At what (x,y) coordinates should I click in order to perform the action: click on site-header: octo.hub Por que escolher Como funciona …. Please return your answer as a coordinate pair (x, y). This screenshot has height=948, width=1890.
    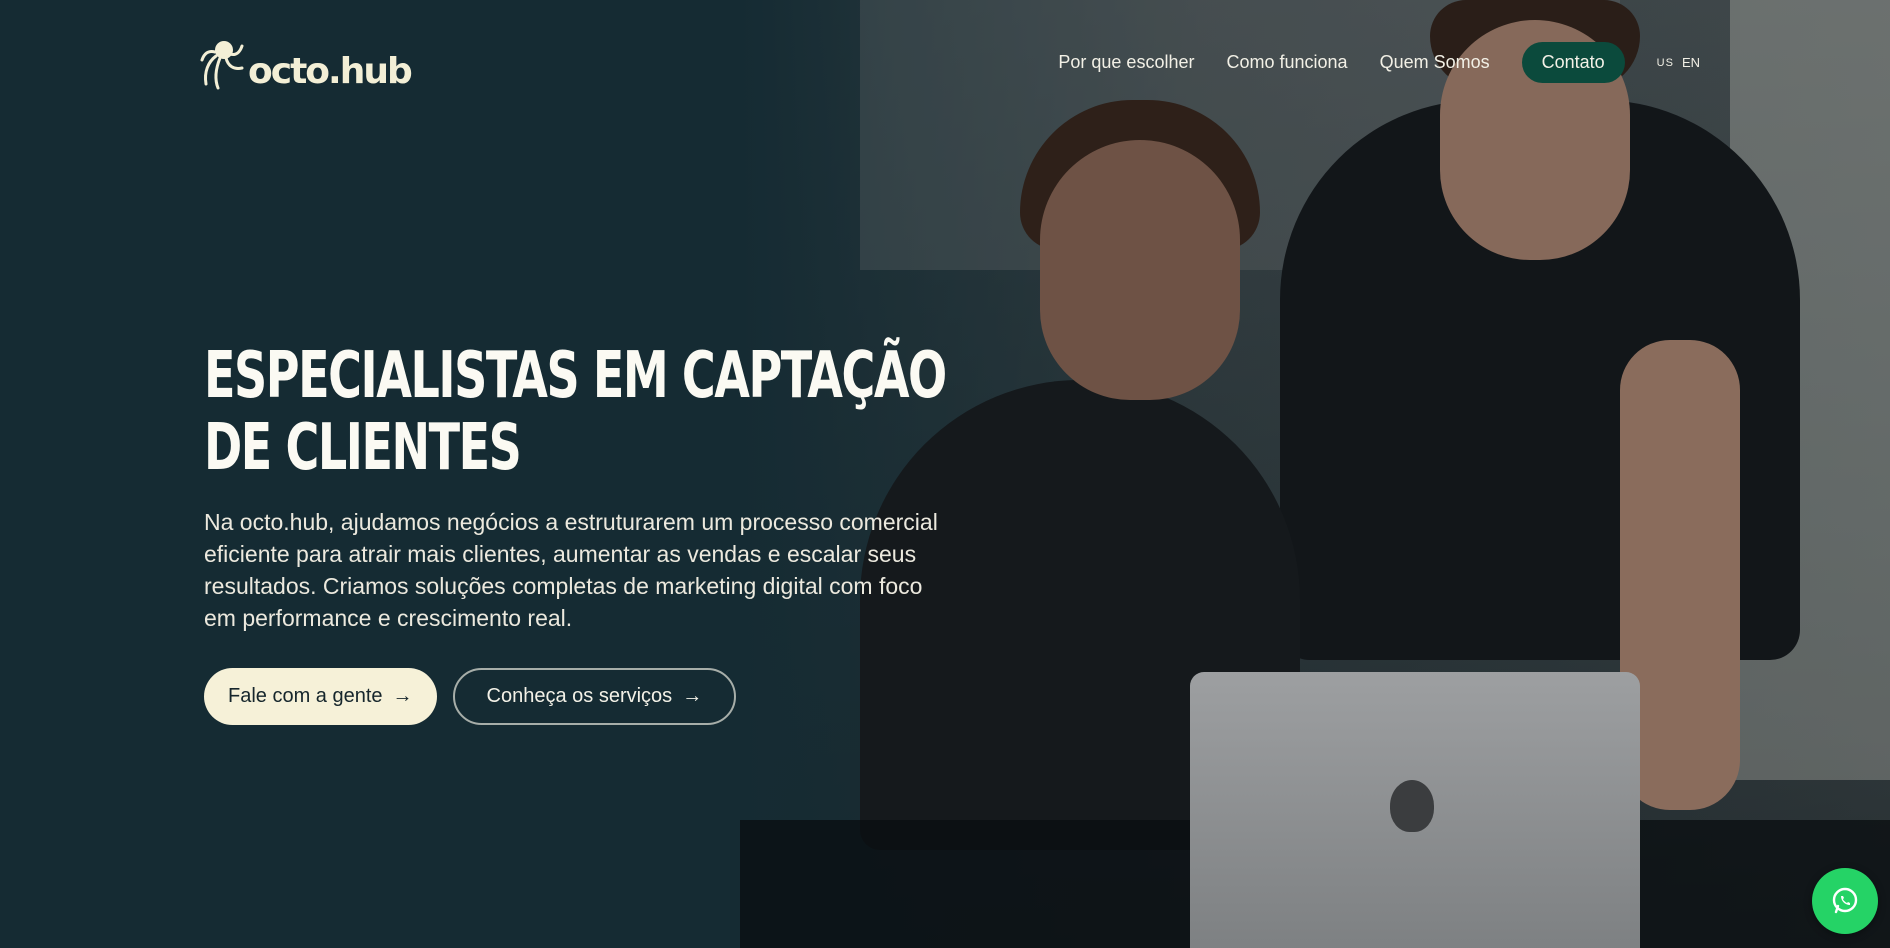
    Looking at the image, I should click on (945, 60).